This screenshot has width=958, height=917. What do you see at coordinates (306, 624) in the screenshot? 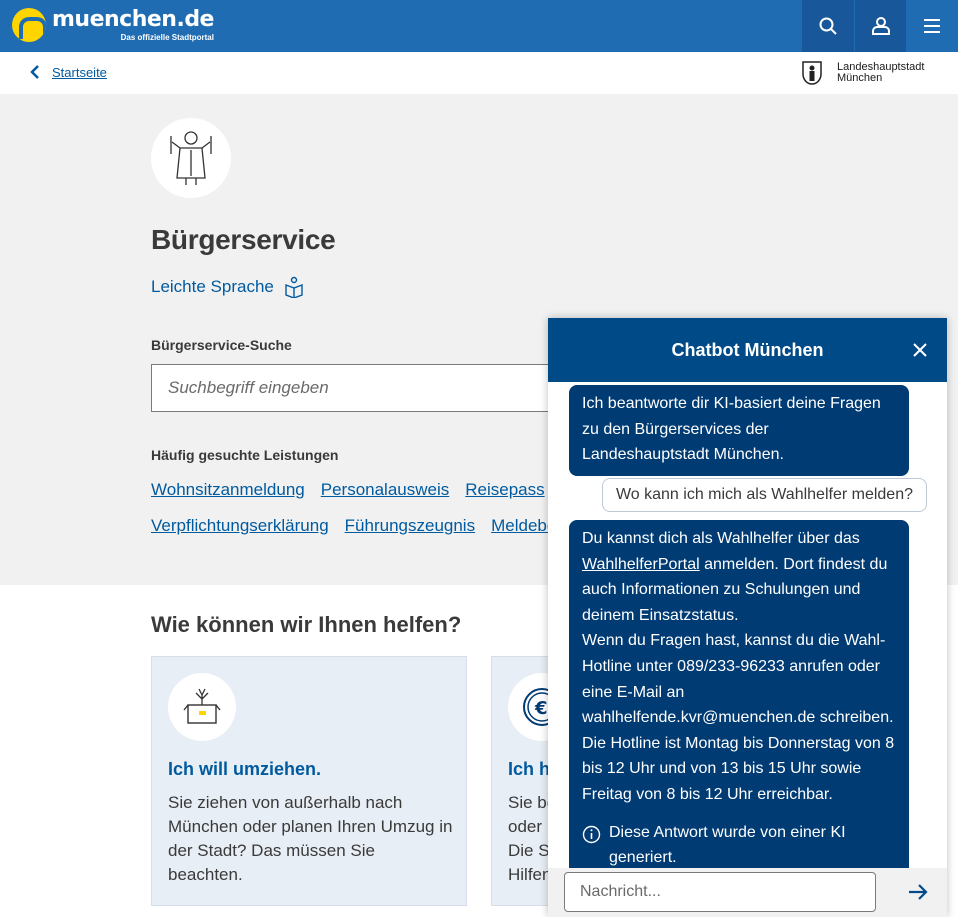
I see `help-title: Wie können wir Ihnen helfen?` at bounding box center [306, 624].